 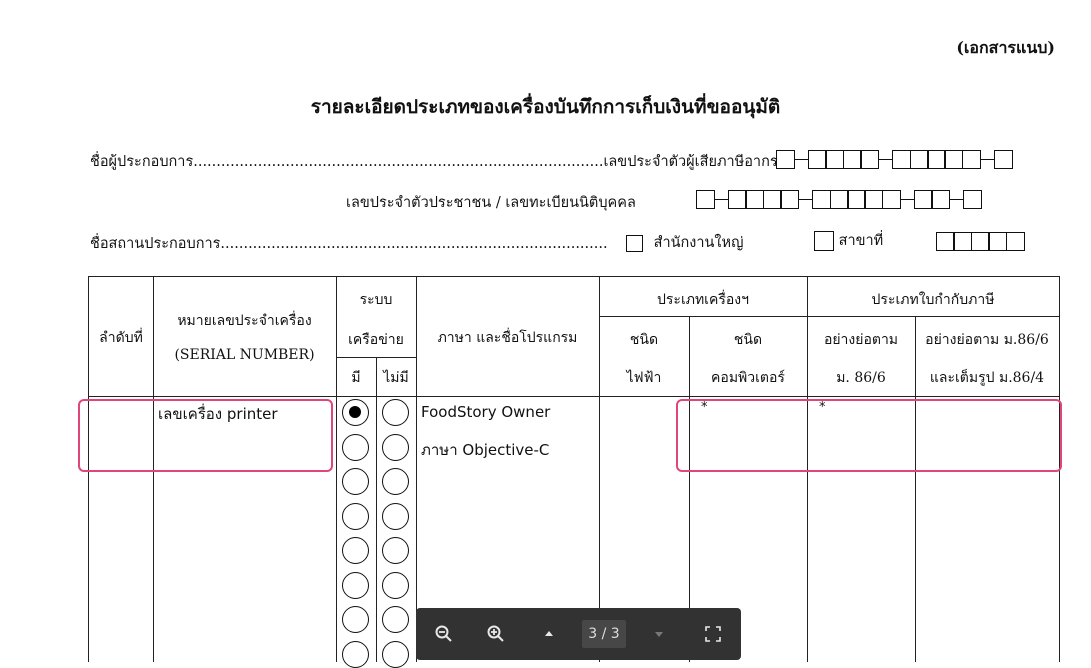 I want to click on header-network: ระบบ, so click(x=376, y=300).